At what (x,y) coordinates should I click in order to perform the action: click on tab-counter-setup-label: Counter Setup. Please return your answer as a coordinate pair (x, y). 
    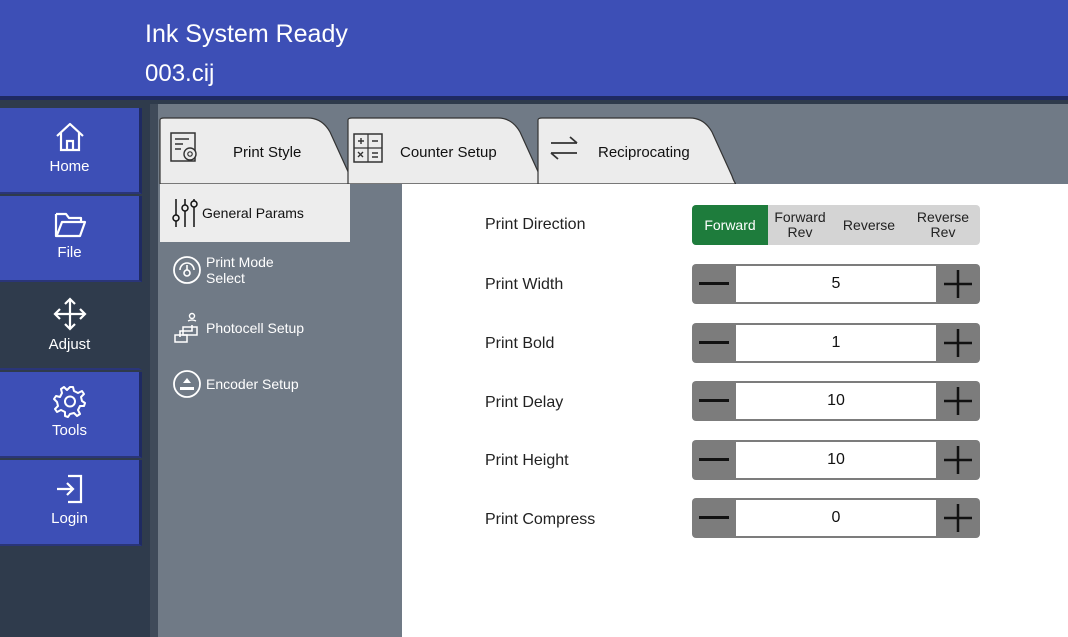
    Looking at the image, I should click on (448, 152).